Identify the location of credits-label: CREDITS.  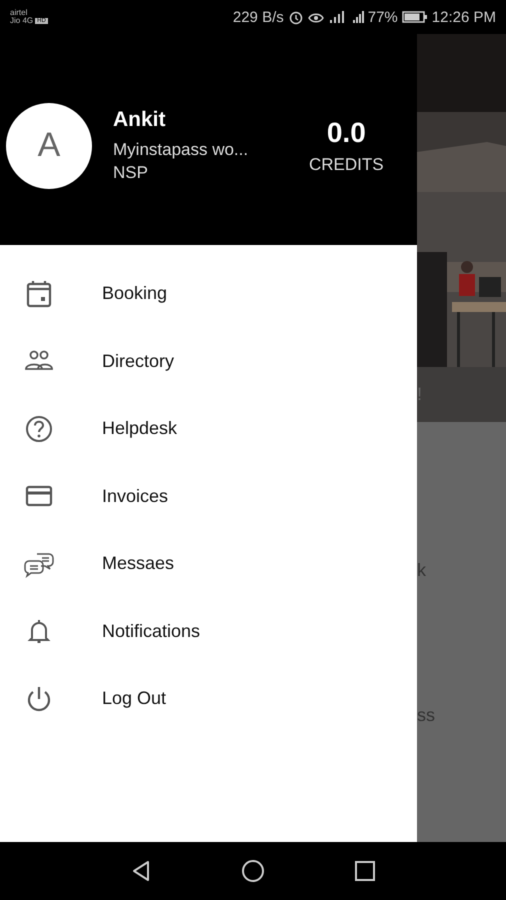
(346, 164).